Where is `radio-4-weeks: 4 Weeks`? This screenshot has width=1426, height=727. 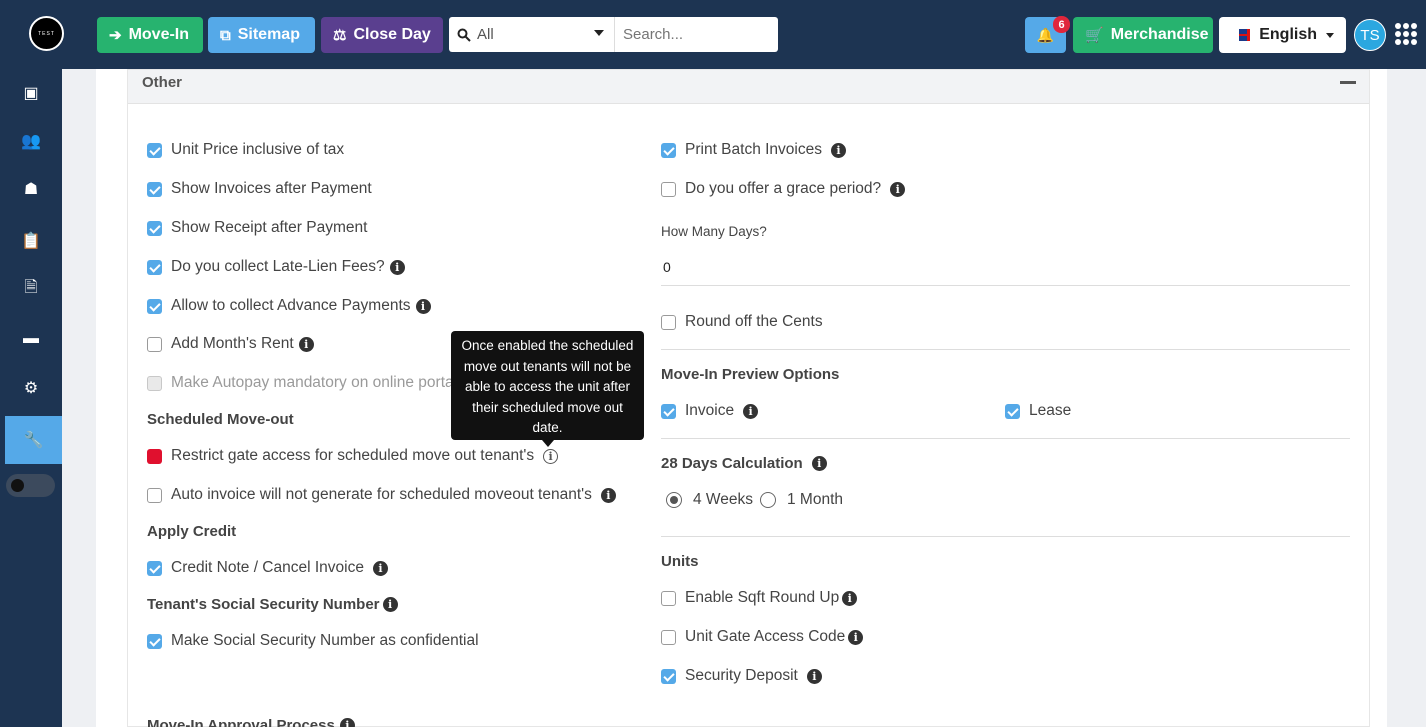
radio-4-weeks: 4 Weeks is located at coordinates (709, 500).